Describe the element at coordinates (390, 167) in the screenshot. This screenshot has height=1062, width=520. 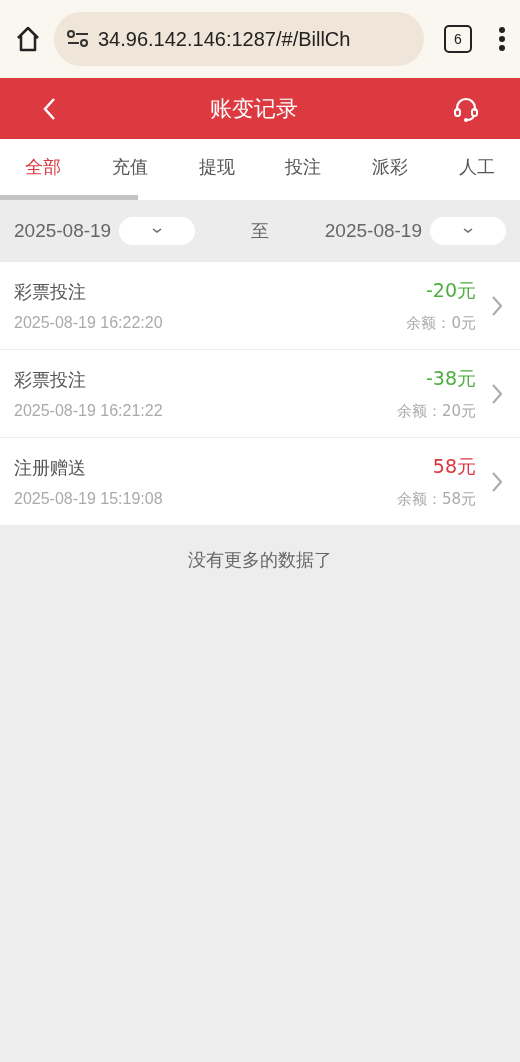
I see `filter-tab: 派彩` at that location.